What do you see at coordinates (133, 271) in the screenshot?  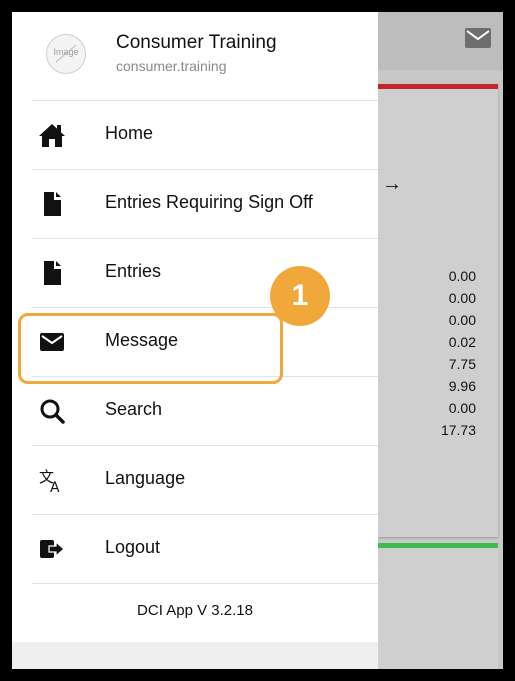 I see `menu-item-label: Entries` at bounding box center [133, 271].